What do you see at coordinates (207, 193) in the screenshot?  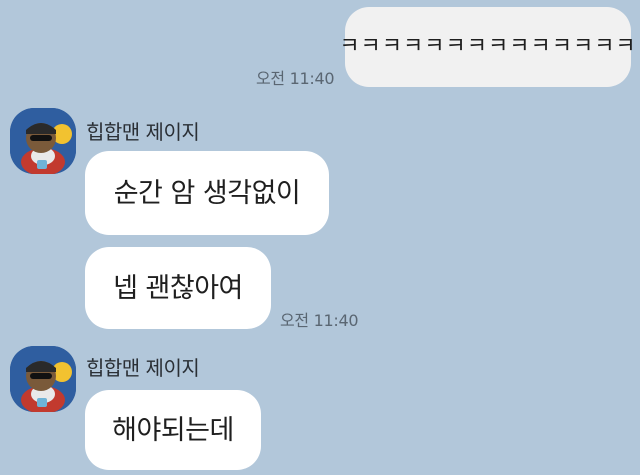 I see `their-message-bubble: 순간 암 생각없이` at bounding box center [207, 193].